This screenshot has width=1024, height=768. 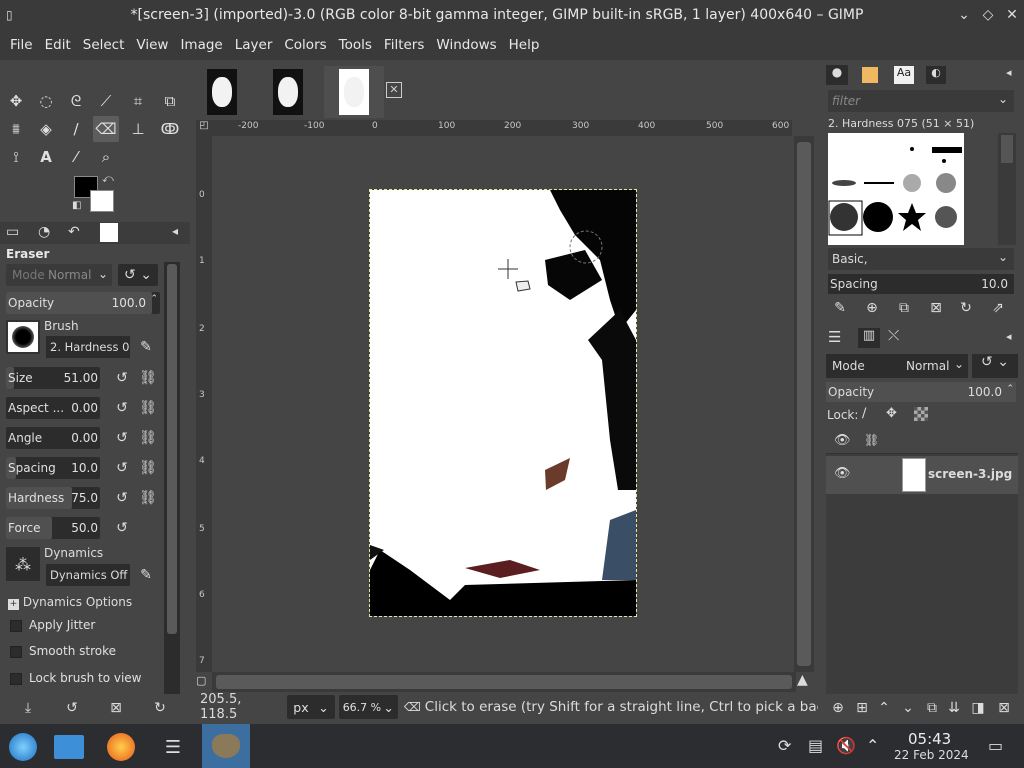 I want to click on vertical-ruler: 0 1 2 3 4 5 6 7, so click(x=204, y=404).